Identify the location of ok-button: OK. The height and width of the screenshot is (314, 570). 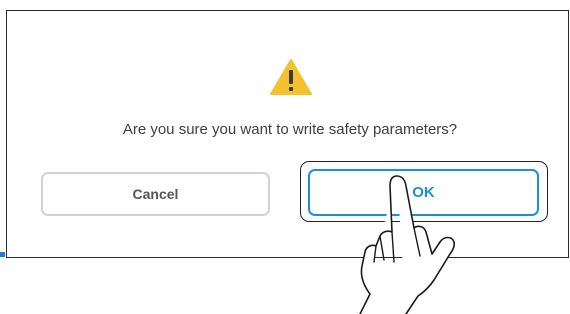
(423, 192).